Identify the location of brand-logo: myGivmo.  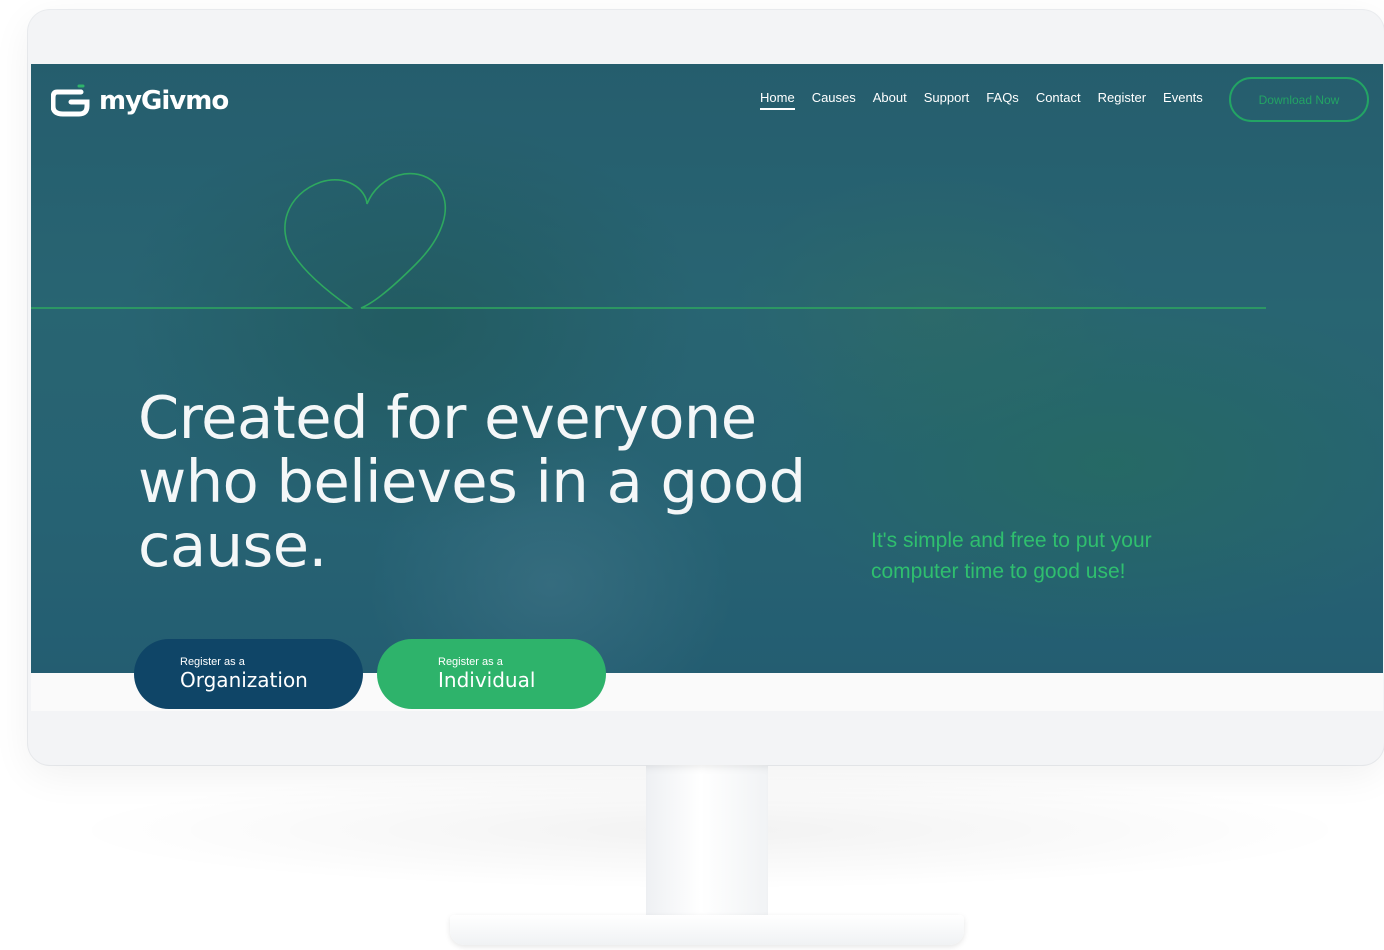
(140, 101).